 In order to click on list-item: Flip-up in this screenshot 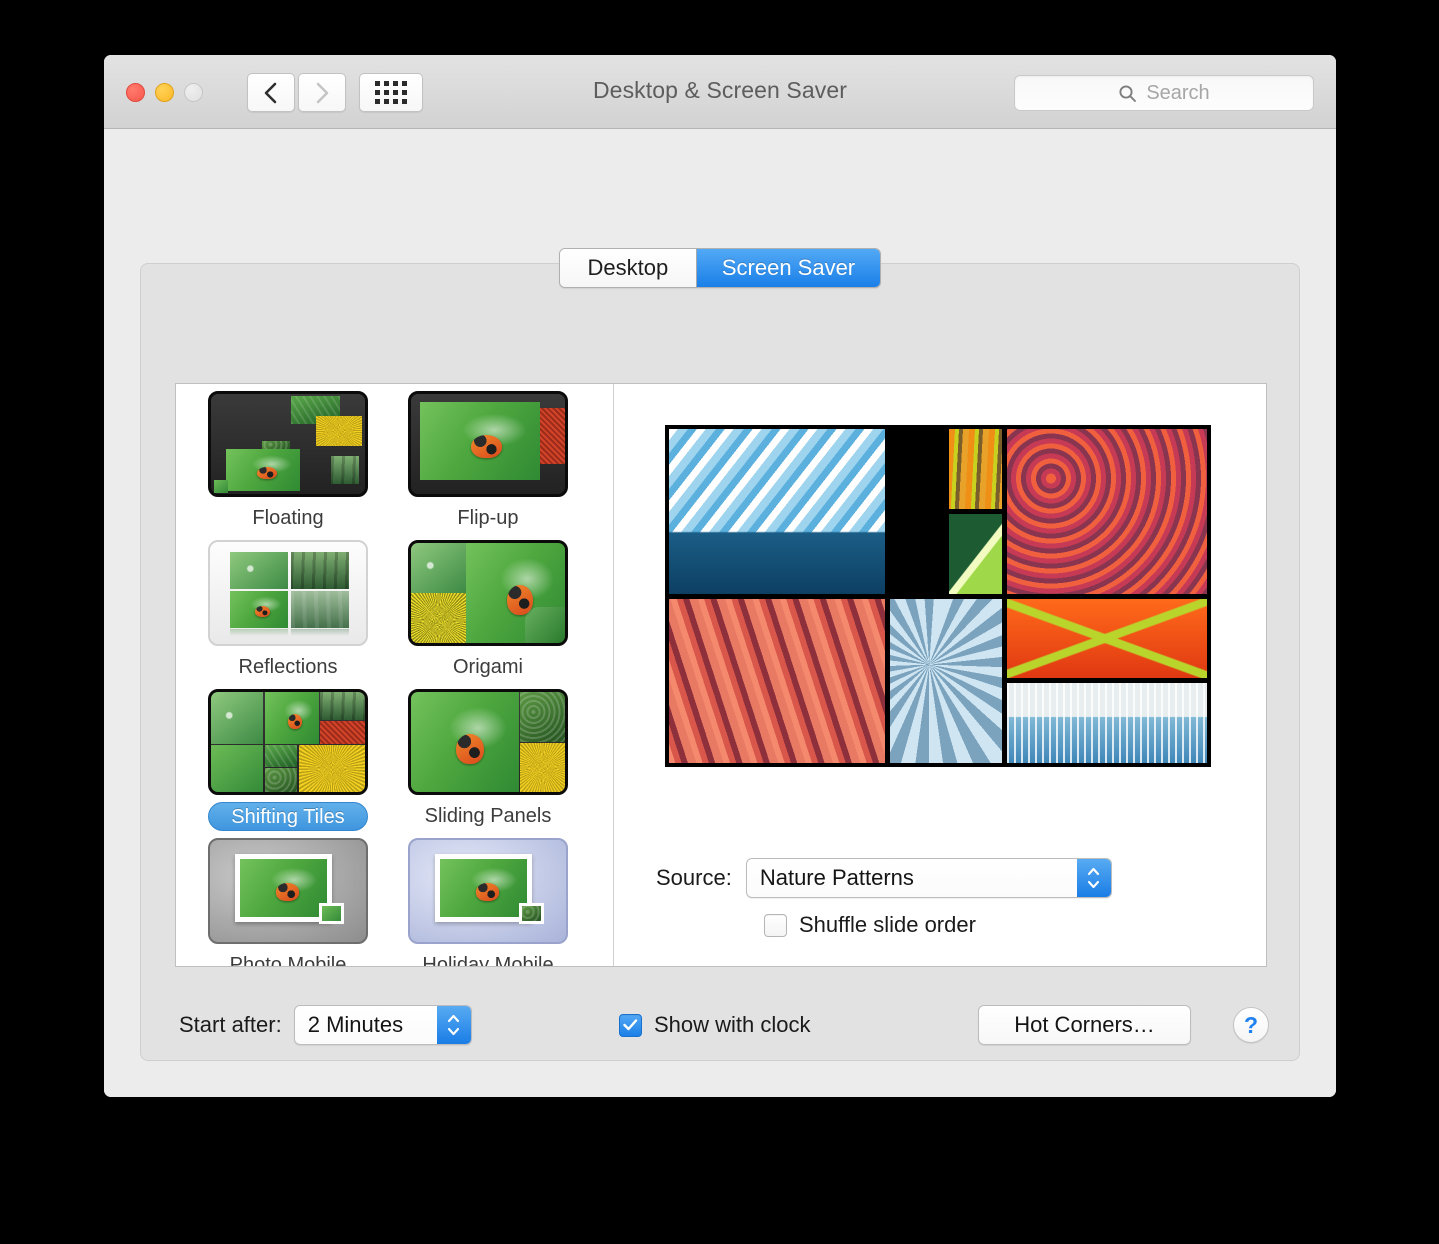, I will do `click(488, 462)`.